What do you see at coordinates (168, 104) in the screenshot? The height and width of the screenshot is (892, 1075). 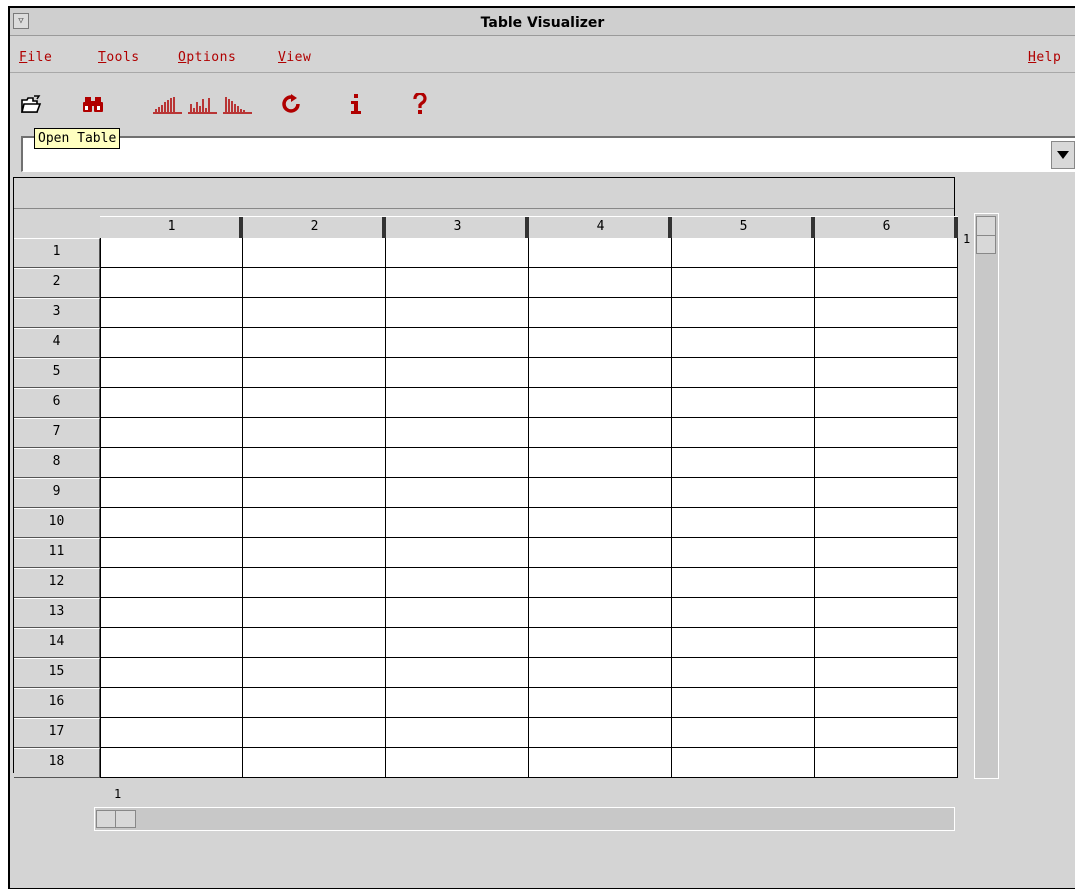 I see `histogram-ascending-button` at bounding box center [168, 104].